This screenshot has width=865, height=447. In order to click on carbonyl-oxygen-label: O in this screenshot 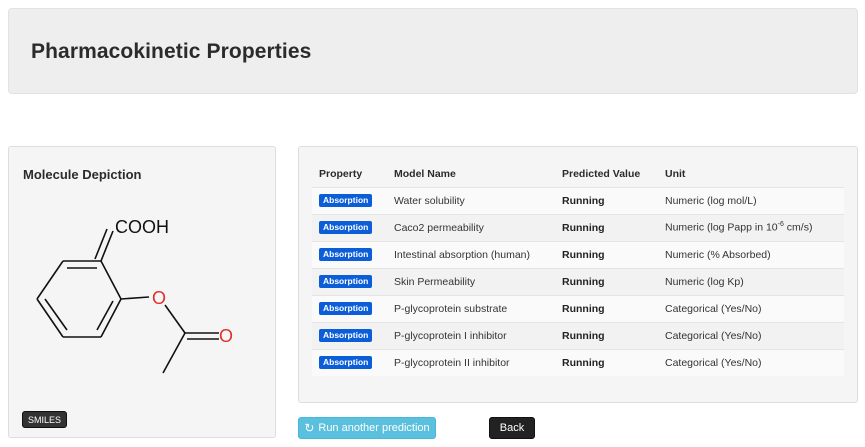, I will do `click(226, 336)`.